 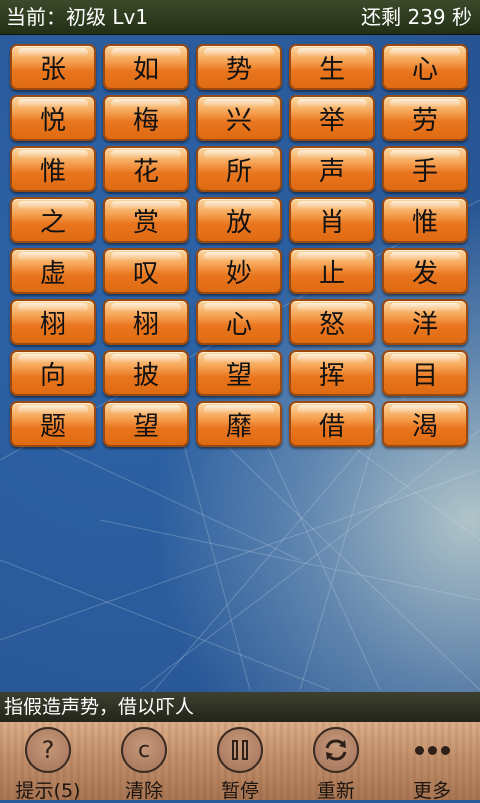 I want to click on refresh-icon, so click(x=336, y=750).